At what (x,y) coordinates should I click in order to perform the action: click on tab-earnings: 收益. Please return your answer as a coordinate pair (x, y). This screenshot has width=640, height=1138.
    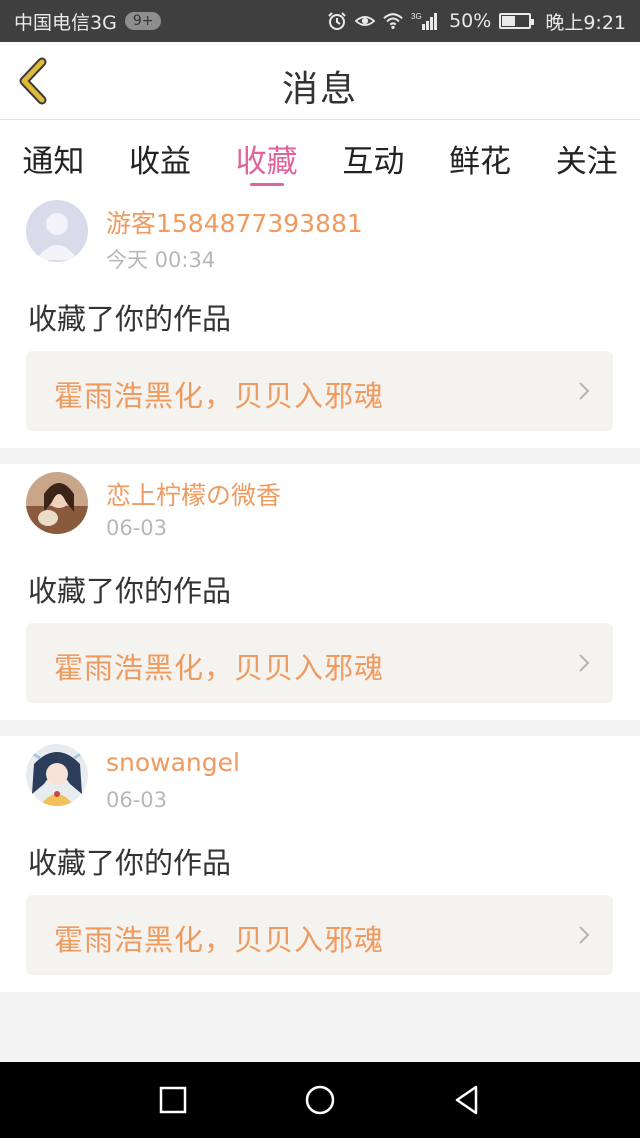
    Looking at the image, I should click on (160, 156).